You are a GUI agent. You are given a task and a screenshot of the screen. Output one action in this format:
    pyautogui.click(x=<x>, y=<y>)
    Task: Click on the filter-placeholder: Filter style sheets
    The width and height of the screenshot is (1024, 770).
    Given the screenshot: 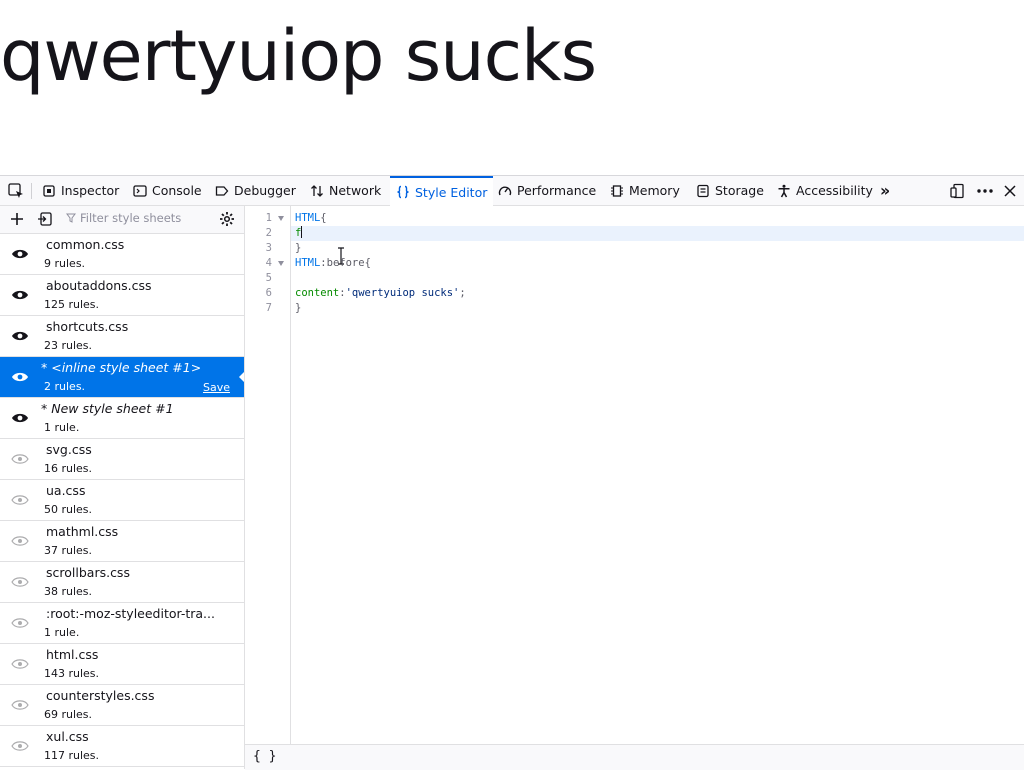 What is the action you would take?
    pyautogui.click(x=131, y=218)
    